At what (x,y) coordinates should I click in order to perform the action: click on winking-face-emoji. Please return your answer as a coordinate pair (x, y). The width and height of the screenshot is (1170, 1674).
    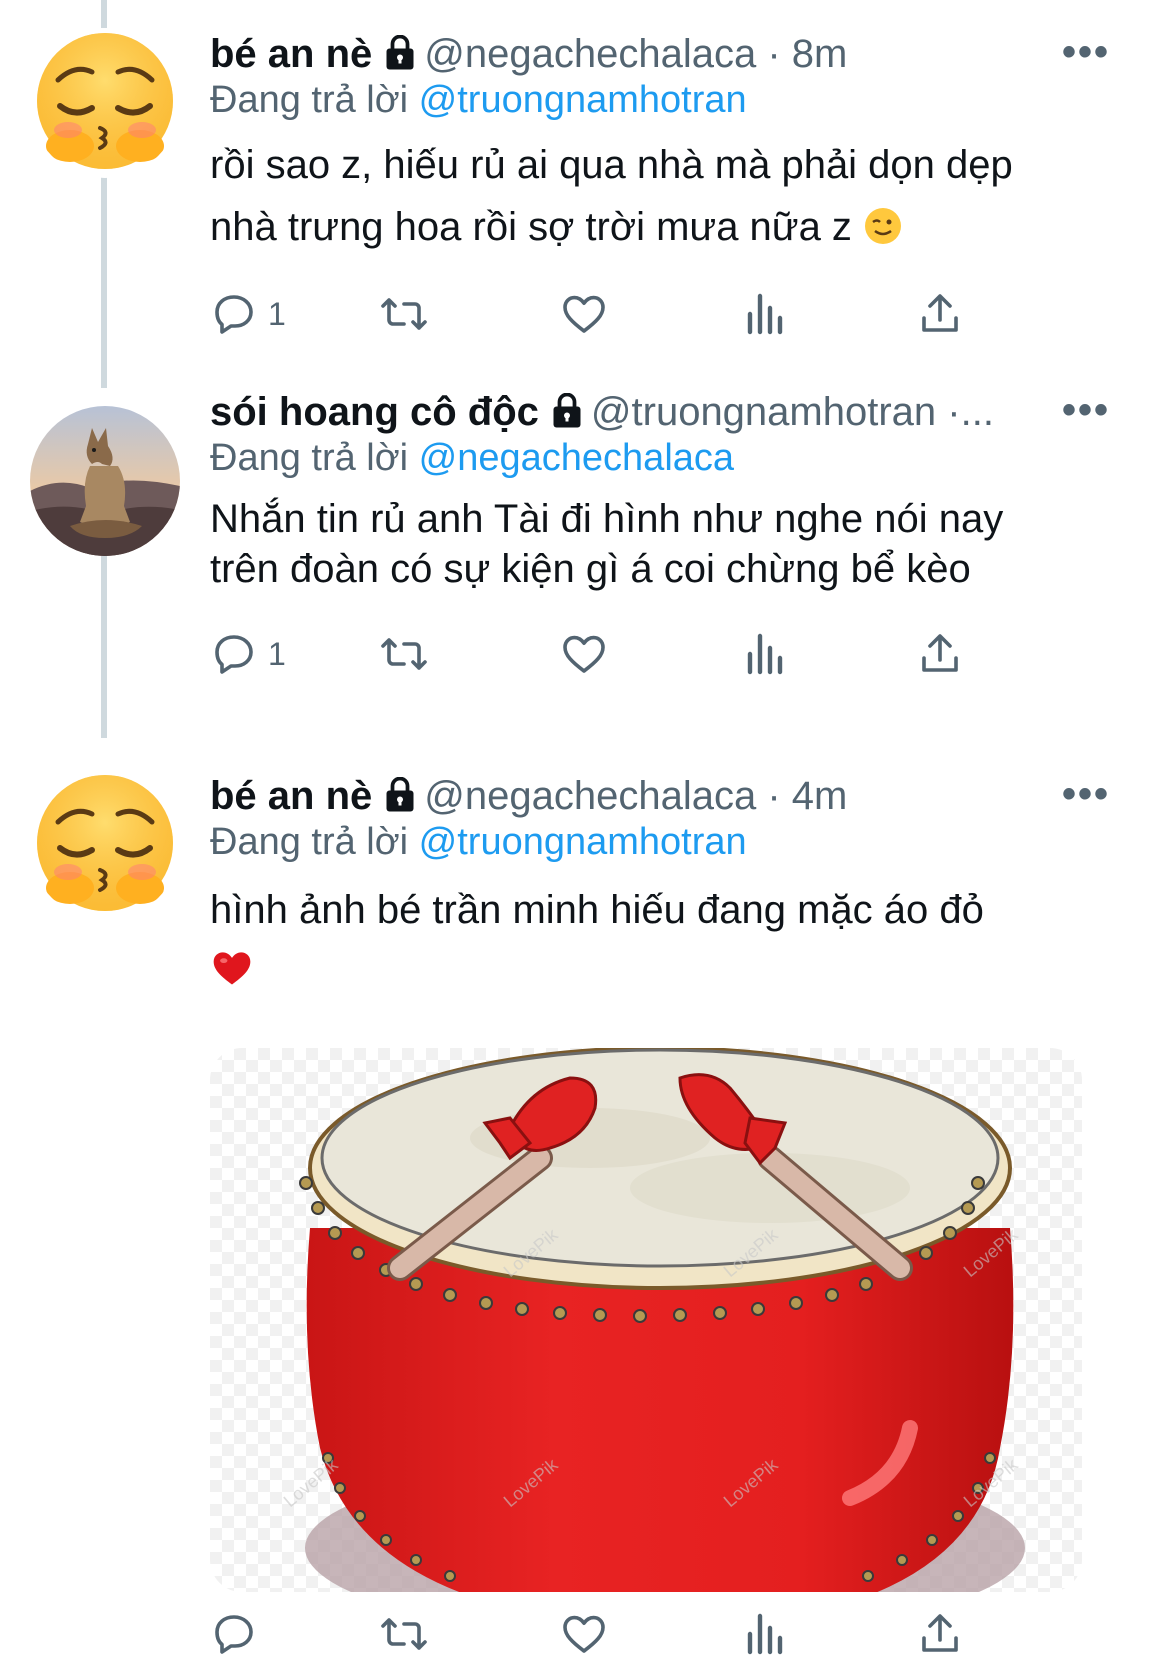
    Looking at the image, I should click on (883, 233).